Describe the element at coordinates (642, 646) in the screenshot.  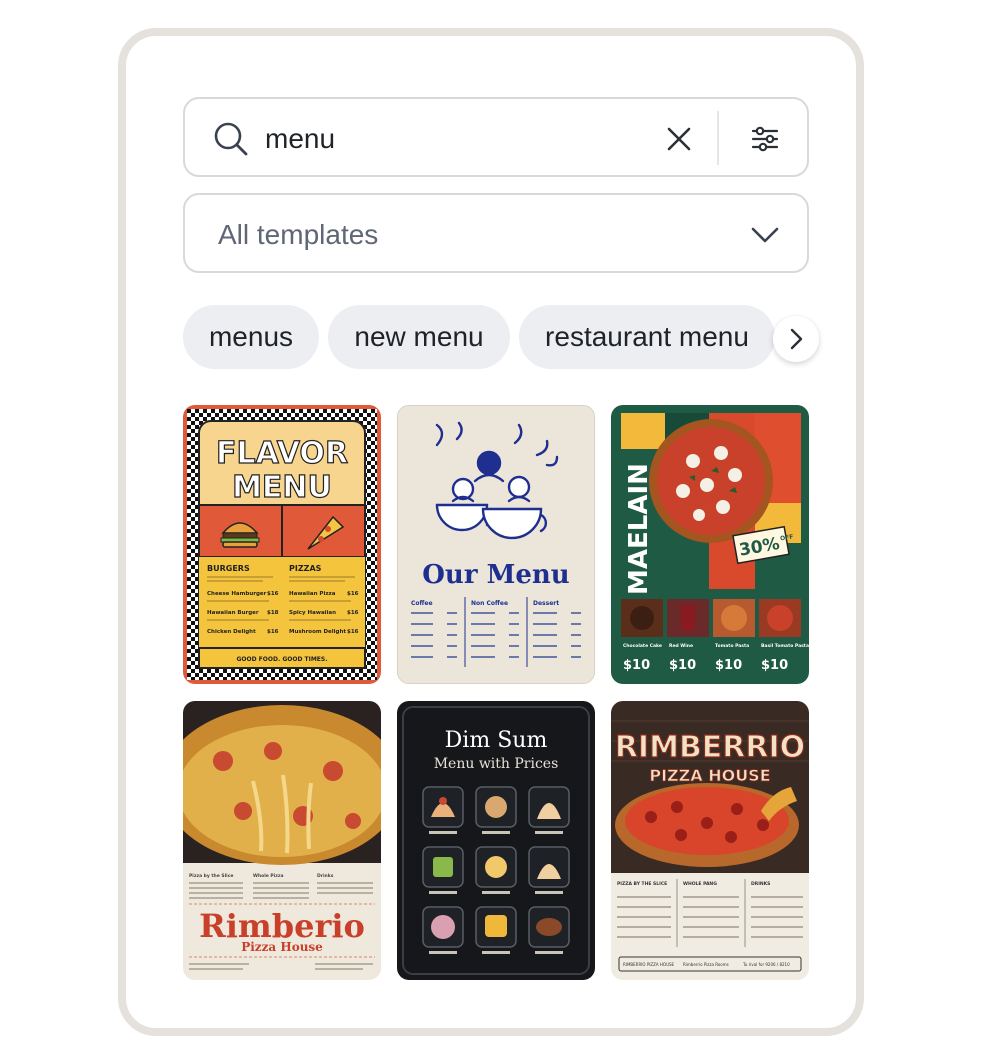
I see `maelain-item: Chocolate Cake` at that location.